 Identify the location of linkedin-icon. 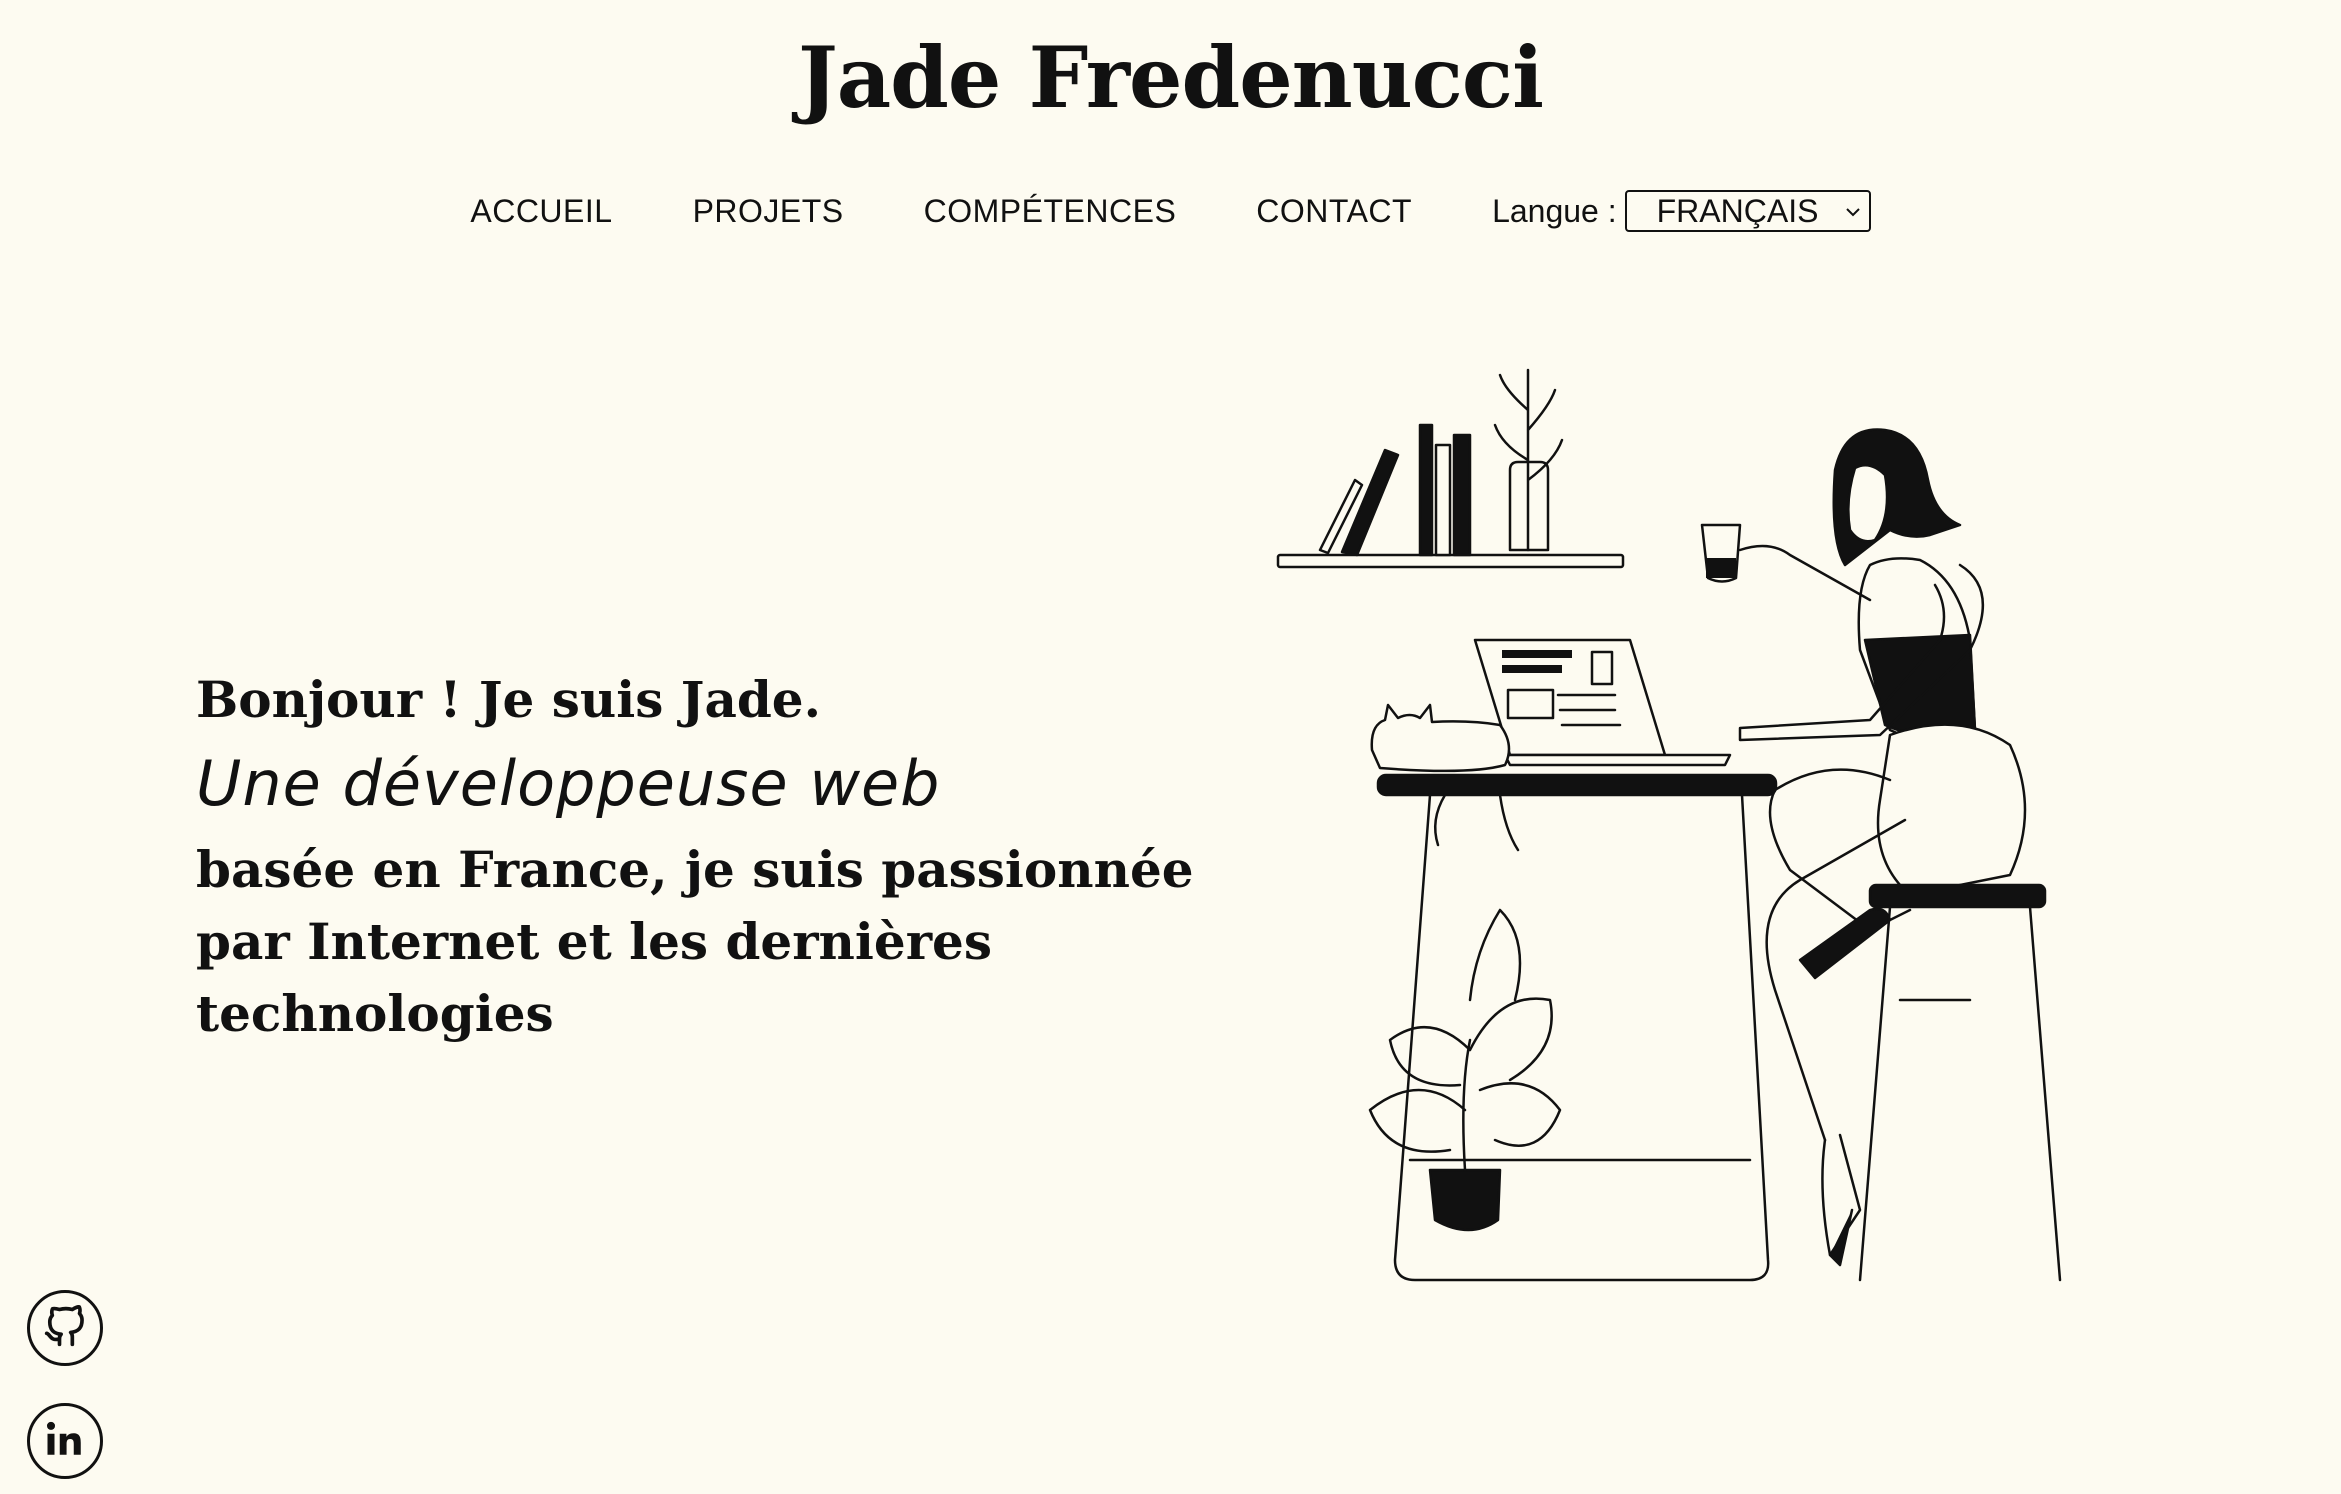
(65, 1441).